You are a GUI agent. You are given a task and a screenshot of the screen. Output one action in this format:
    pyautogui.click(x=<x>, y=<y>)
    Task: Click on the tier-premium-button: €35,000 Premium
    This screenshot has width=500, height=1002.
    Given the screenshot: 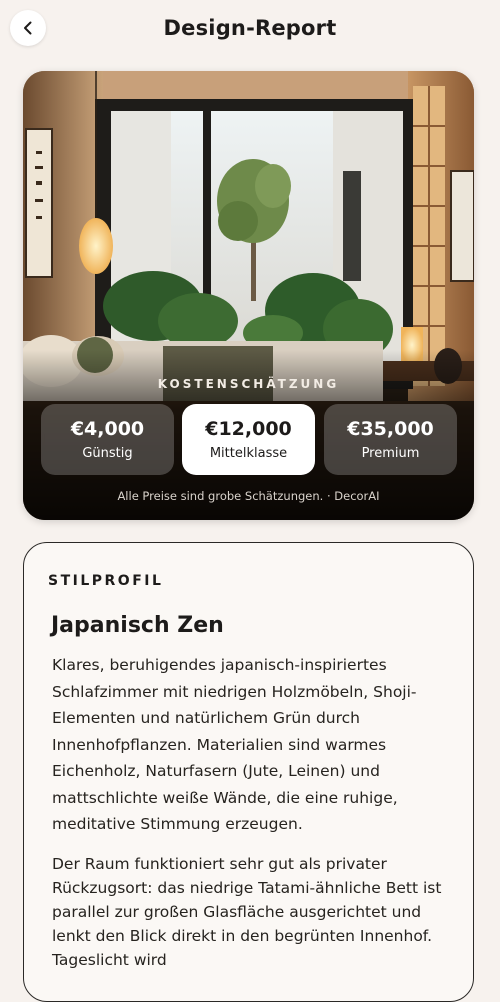 What is the action you would take?
    pyautogui.click(x=390, y=439)
    